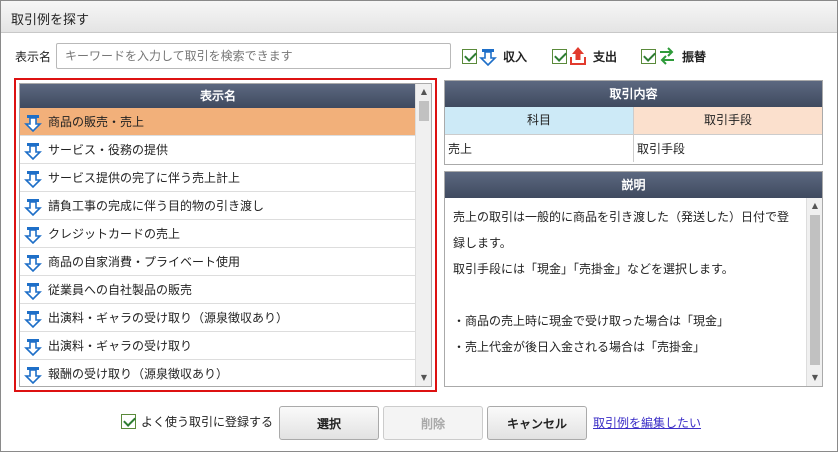 This screenshot has width=838, height=452. What do you see at coordinates (593, 269) in the screenshot?
I see `description-line: 取引手段には「現金」「売掛金」などを選択します。` at bounding box center [593, 269].